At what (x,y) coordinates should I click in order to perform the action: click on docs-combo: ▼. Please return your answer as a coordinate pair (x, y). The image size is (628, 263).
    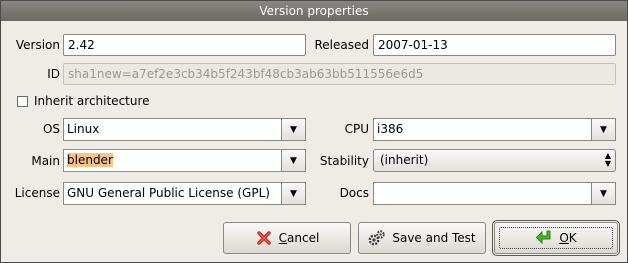
    Looking at the image, I should click on (494, 193).